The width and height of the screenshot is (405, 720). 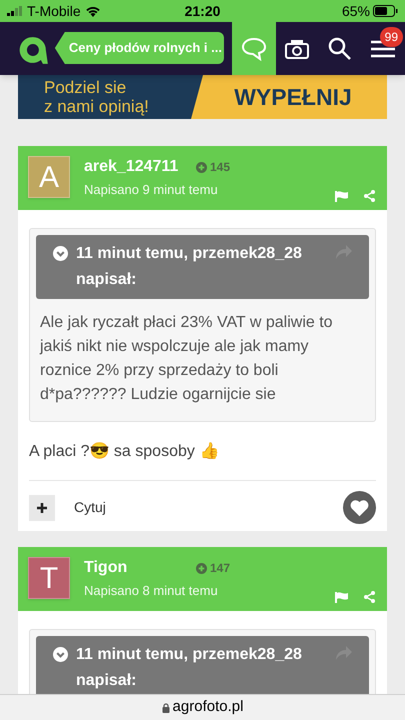 I want to click on heart-button, so click(x=359, y=507).